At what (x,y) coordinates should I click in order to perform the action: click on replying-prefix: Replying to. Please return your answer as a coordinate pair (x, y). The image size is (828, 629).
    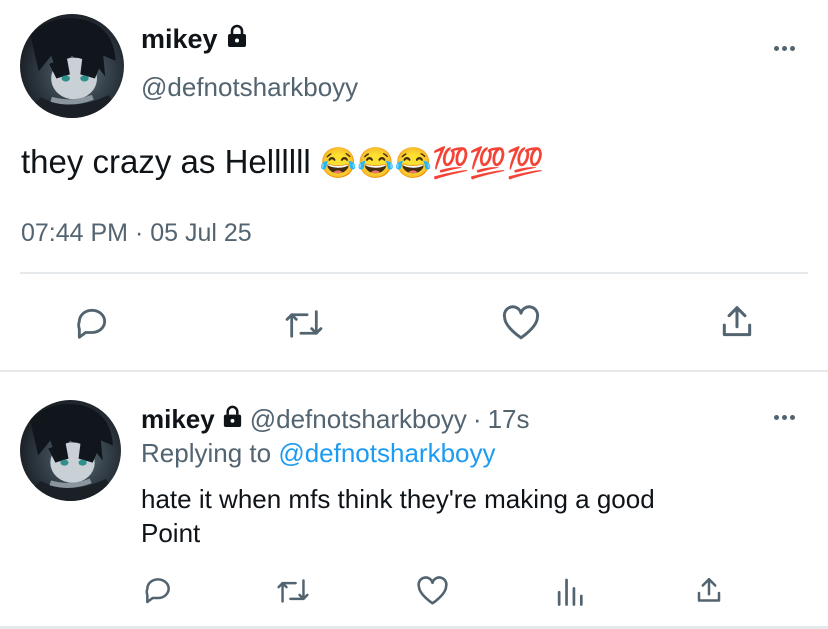
    Looking at the image, I should click on (206, 453).